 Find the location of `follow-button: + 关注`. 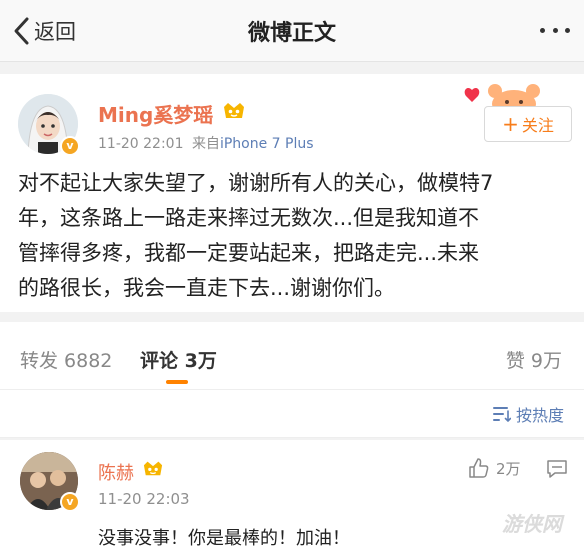

follow-button: + 关注 is located at coordinates (528, 124).